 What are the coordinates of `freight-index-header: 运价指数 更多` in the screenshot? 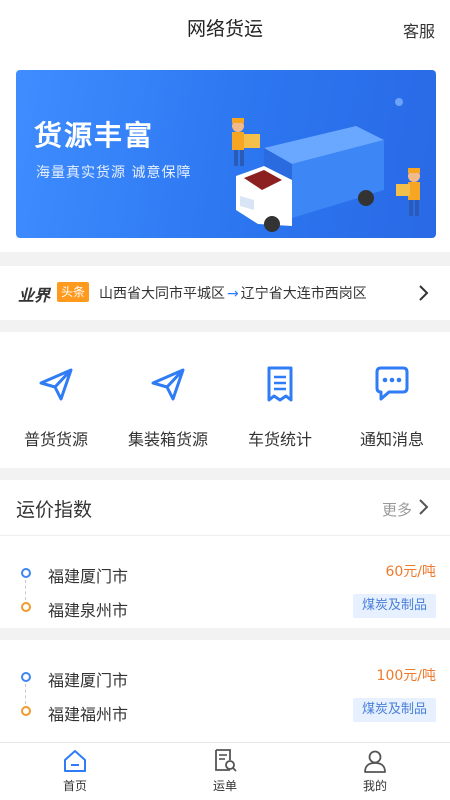 It's located at (225, 508).